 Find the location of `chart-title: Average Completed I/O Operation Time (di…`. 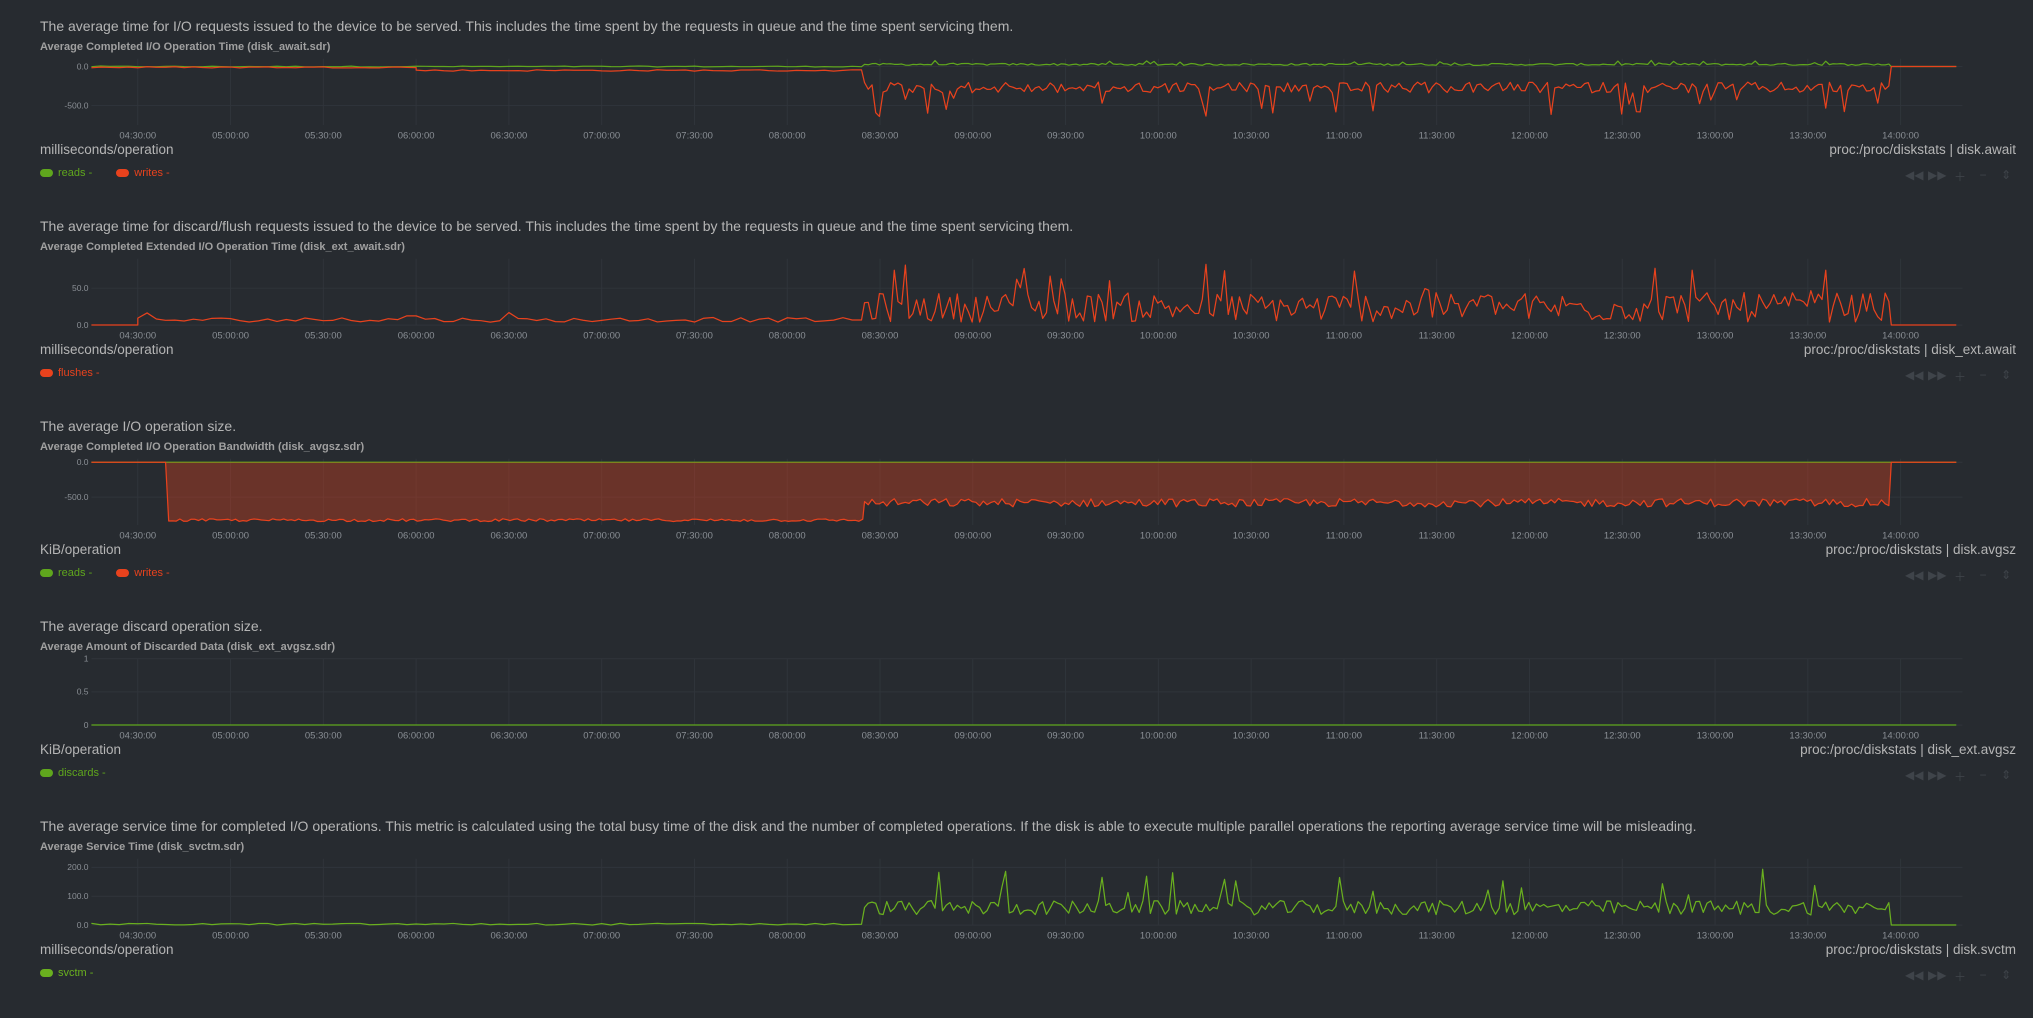

chart-title: Average Completed I/O Operation Time (di… is located at coordinates (185, 47).